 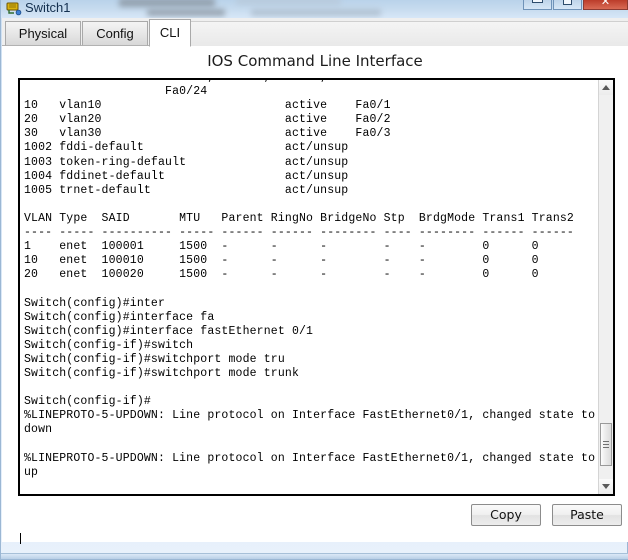 What do you see at coordinates (48, 7) in the screenshot?
I see `window-title: Switch1` at bounding box center [48, 7].